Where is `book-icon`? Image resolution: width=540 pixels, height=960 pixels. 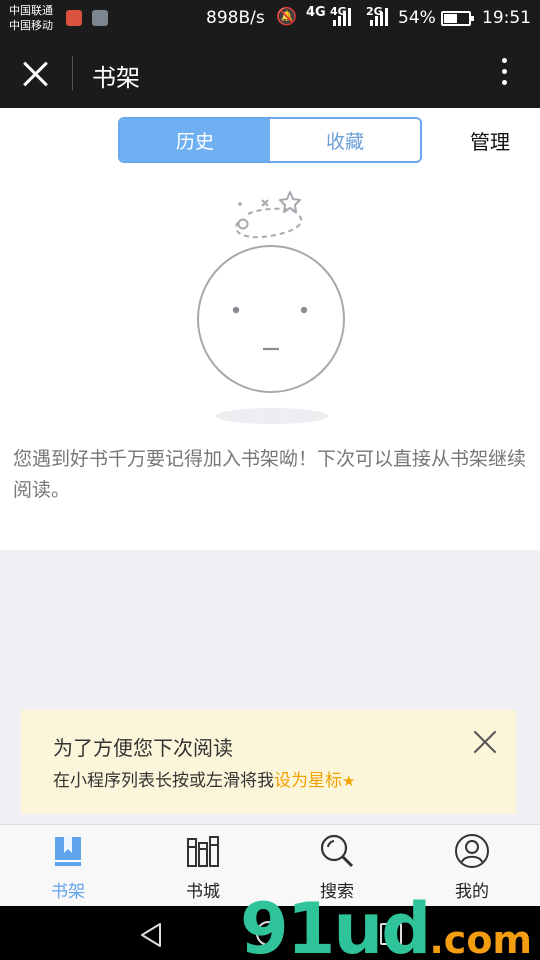
book-icon is located at coordinates (68, 851).